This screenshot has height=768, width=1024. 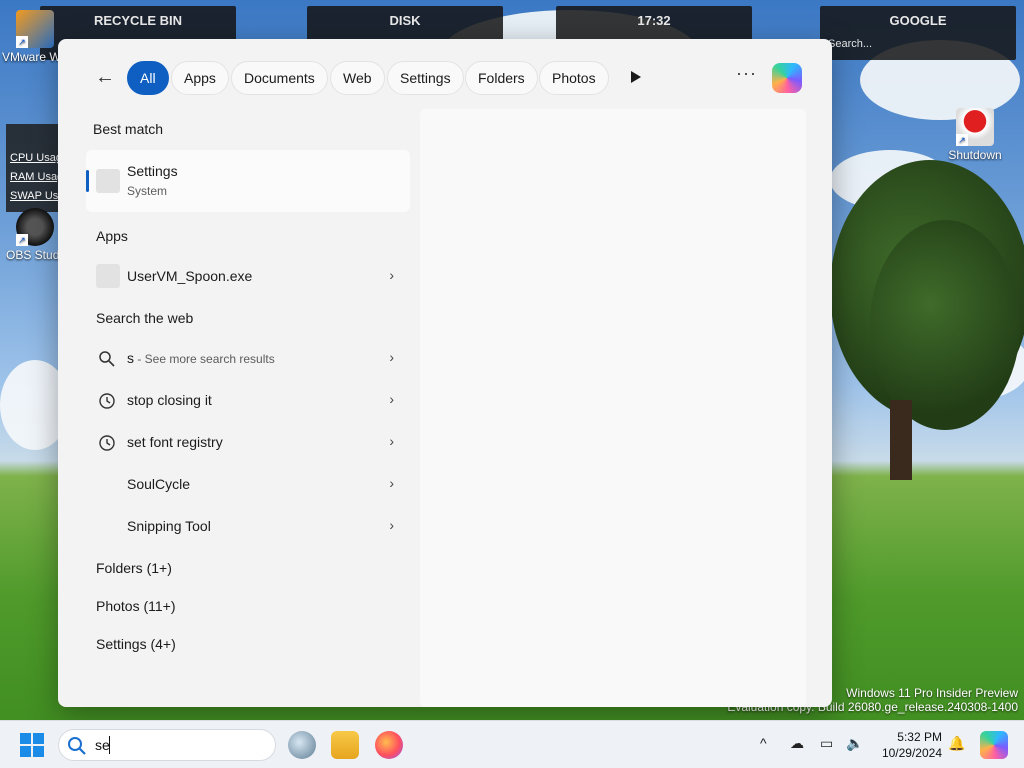 I want to click on clock-date: 10/29/2024, so click(x=911, y=753).